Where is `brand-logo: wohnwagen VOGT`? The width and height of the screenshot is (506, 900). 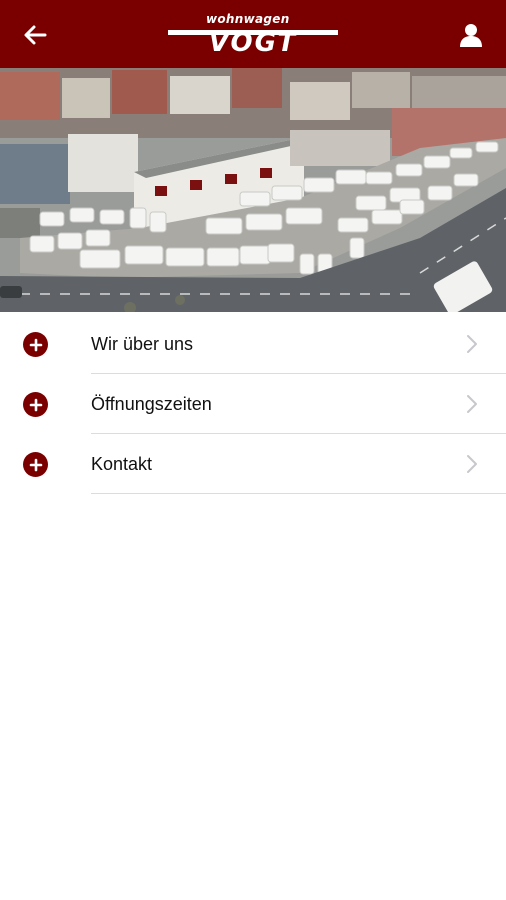
brand-logo: wohnwagen VOGT is located at coordinates (253, 34).